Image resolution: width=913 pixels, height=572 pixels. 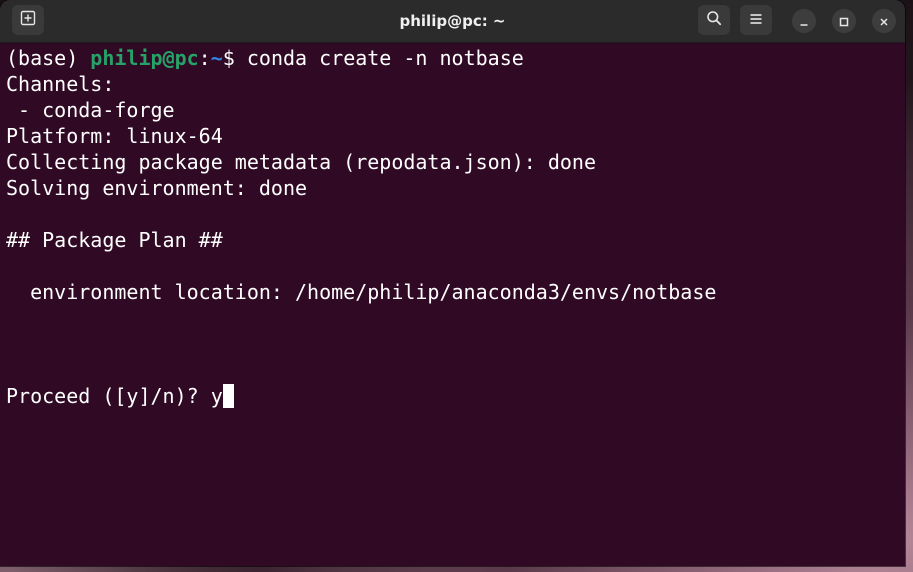 I want to click on output-line: Channels:, so click(x=60, y=84).